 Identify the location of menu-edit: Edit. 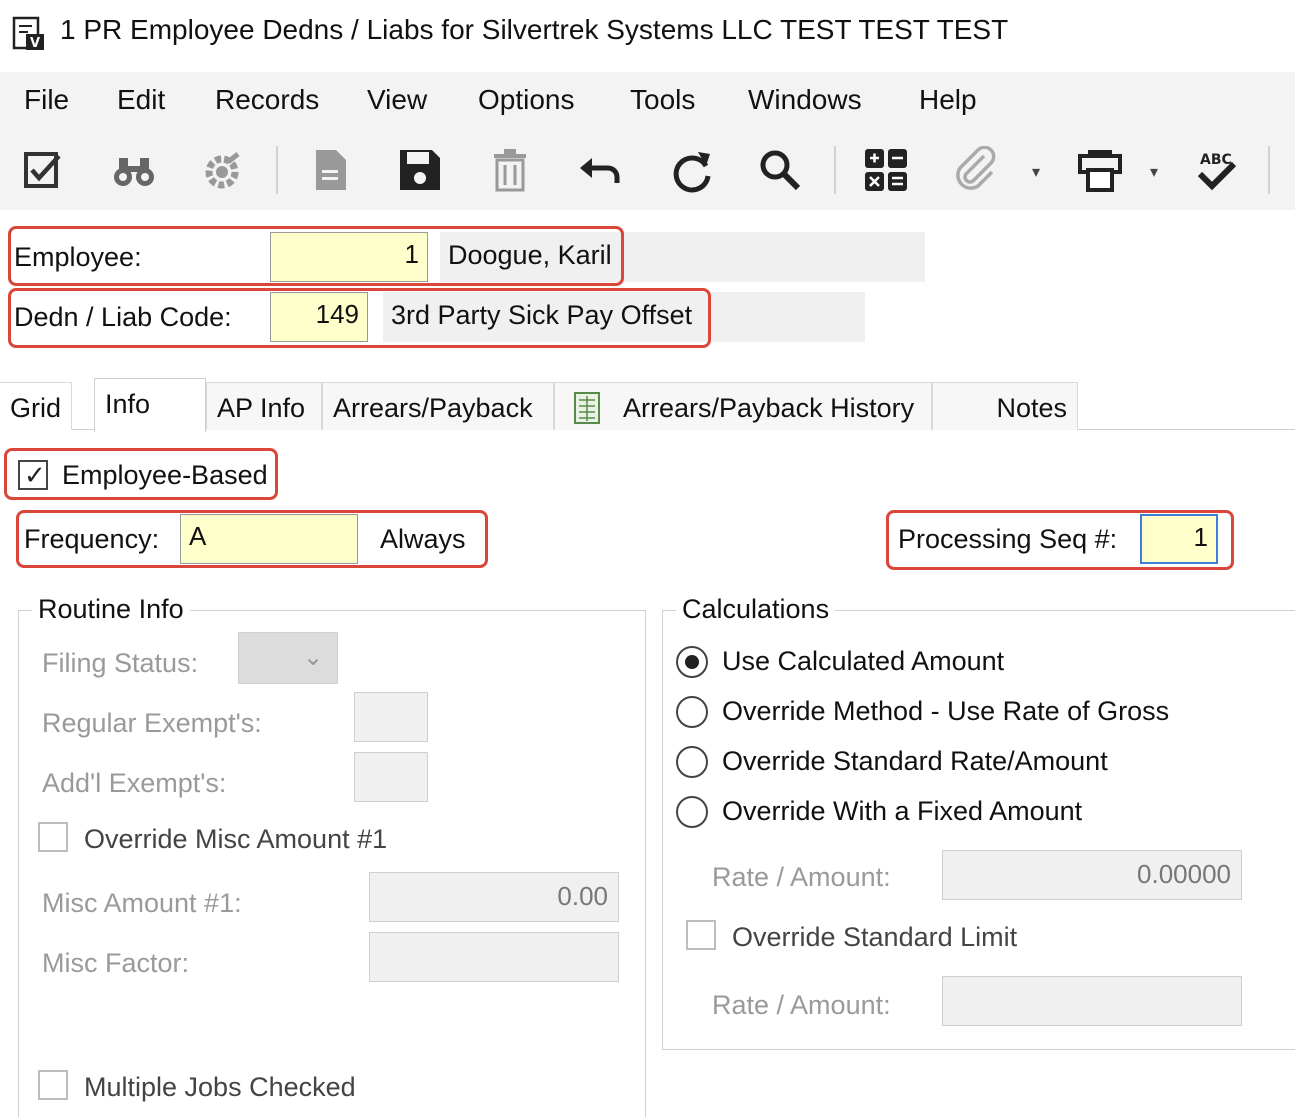
(141, 100).